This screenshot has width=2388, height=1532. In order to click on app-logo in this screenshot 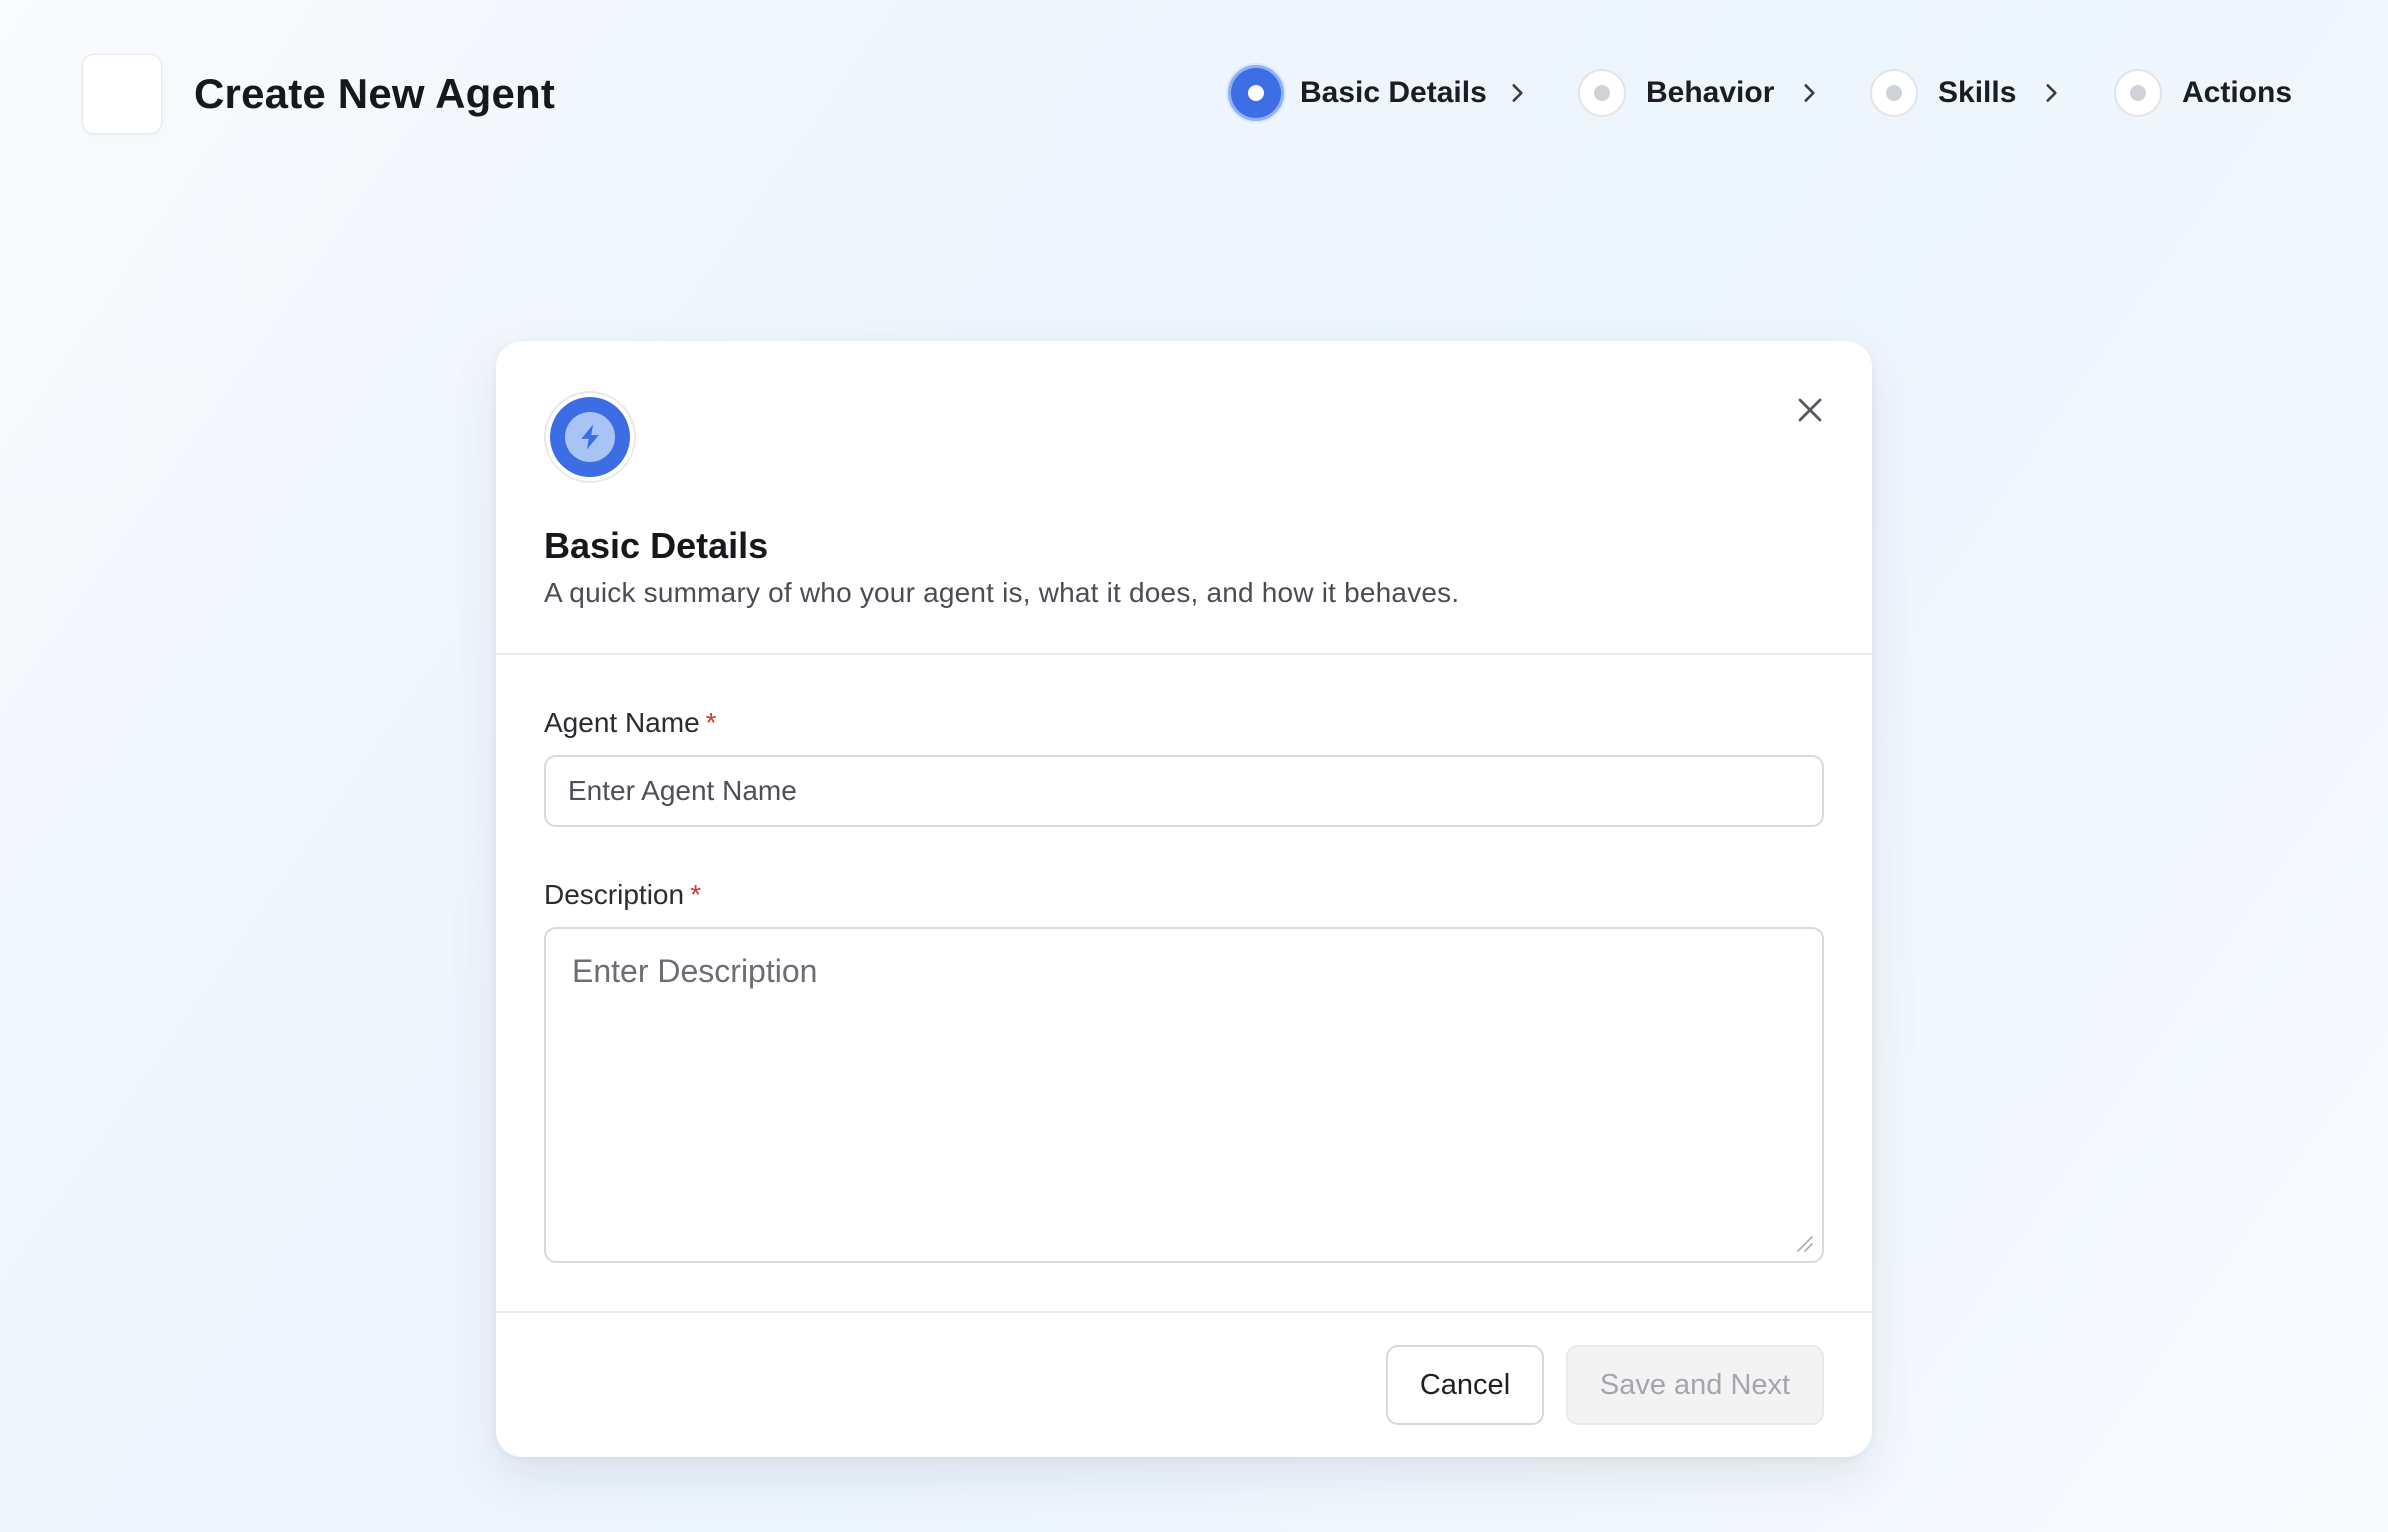, I will do `click(122, 94)`.